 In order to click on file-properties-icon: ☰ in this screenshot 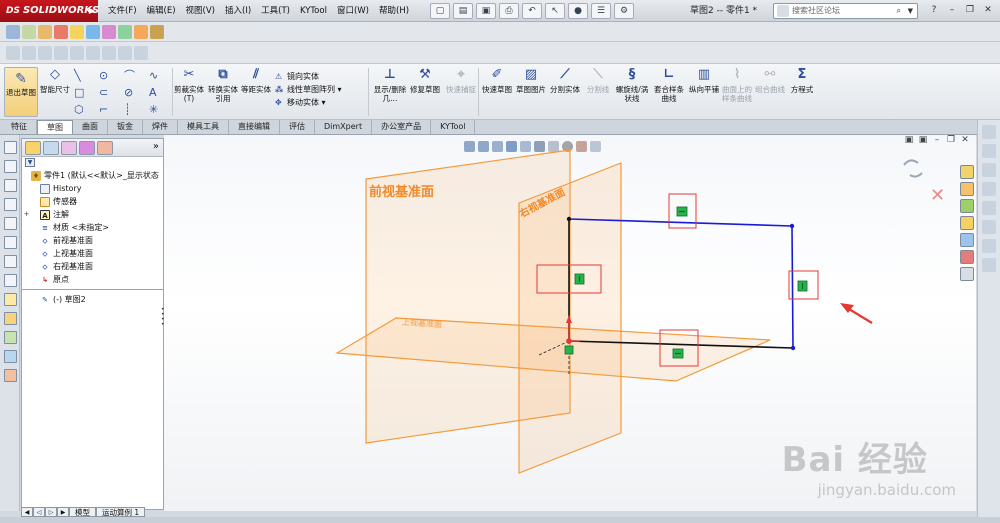, I will do `click(601, 11)`.